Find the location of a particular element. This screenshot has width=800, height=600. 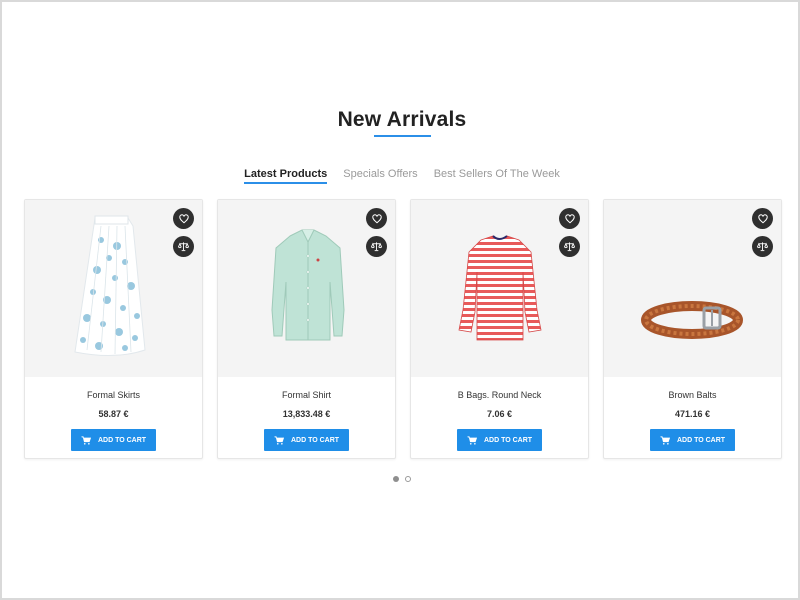

product-card: B Bags. Round Neck 7.06 € ADD TO CART is located at coordinates (499, 329).